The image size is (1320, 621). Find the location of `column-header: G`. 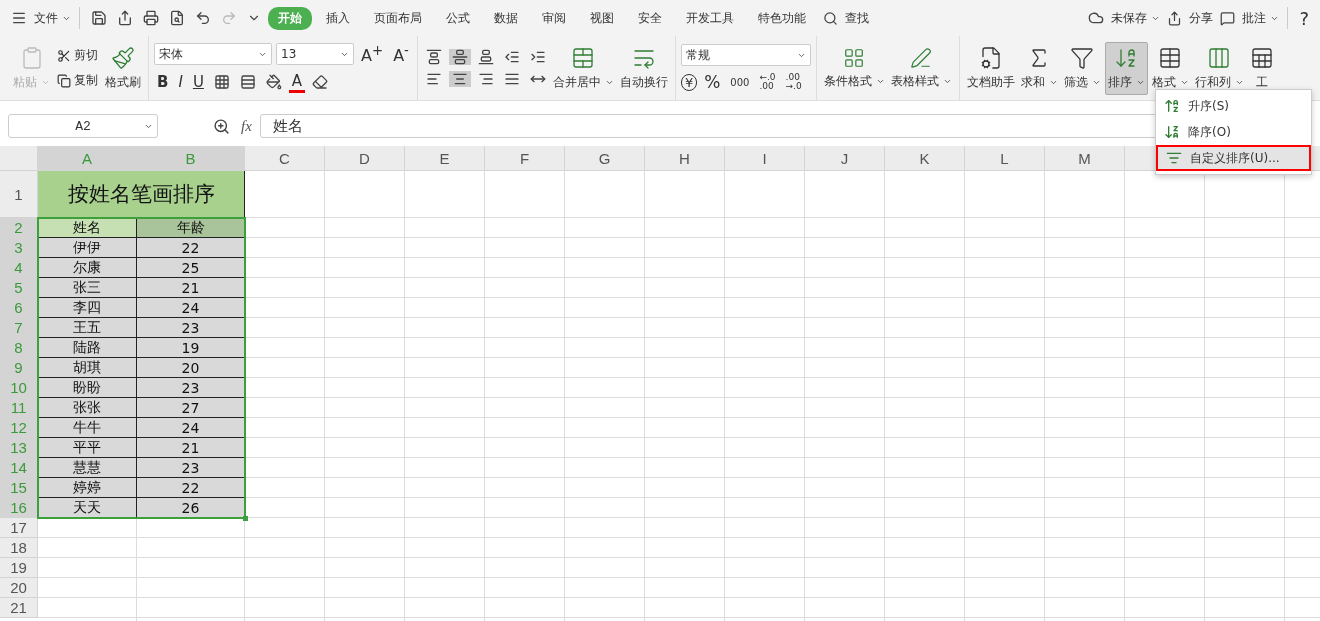

column-header: G is located at coordinates (605, 158).